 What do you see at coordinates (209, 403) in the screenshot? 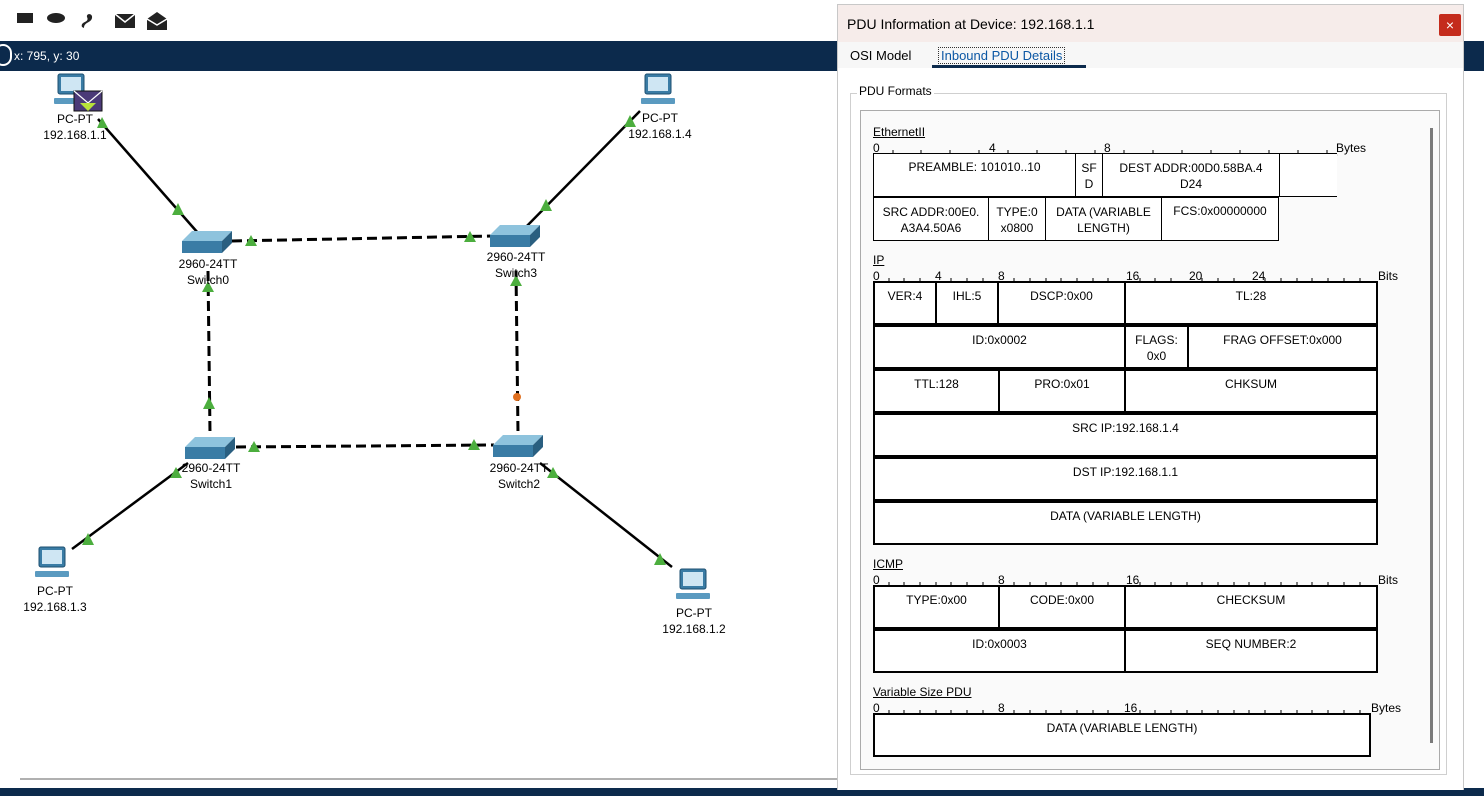
I see `link-up-light` at bounding box center [209, 403].